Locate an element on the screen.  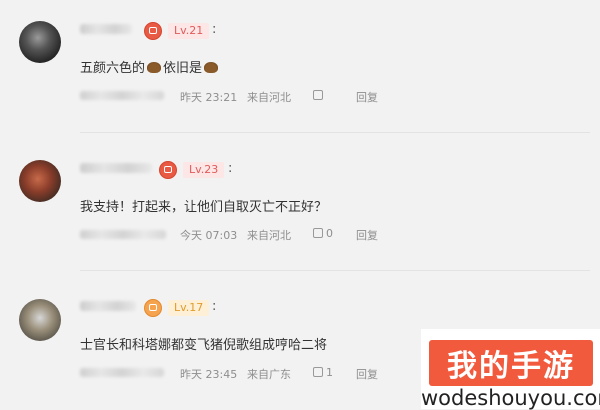
comment-text: 五颜六色的 依旧是 is located at coordinates (150, 66).